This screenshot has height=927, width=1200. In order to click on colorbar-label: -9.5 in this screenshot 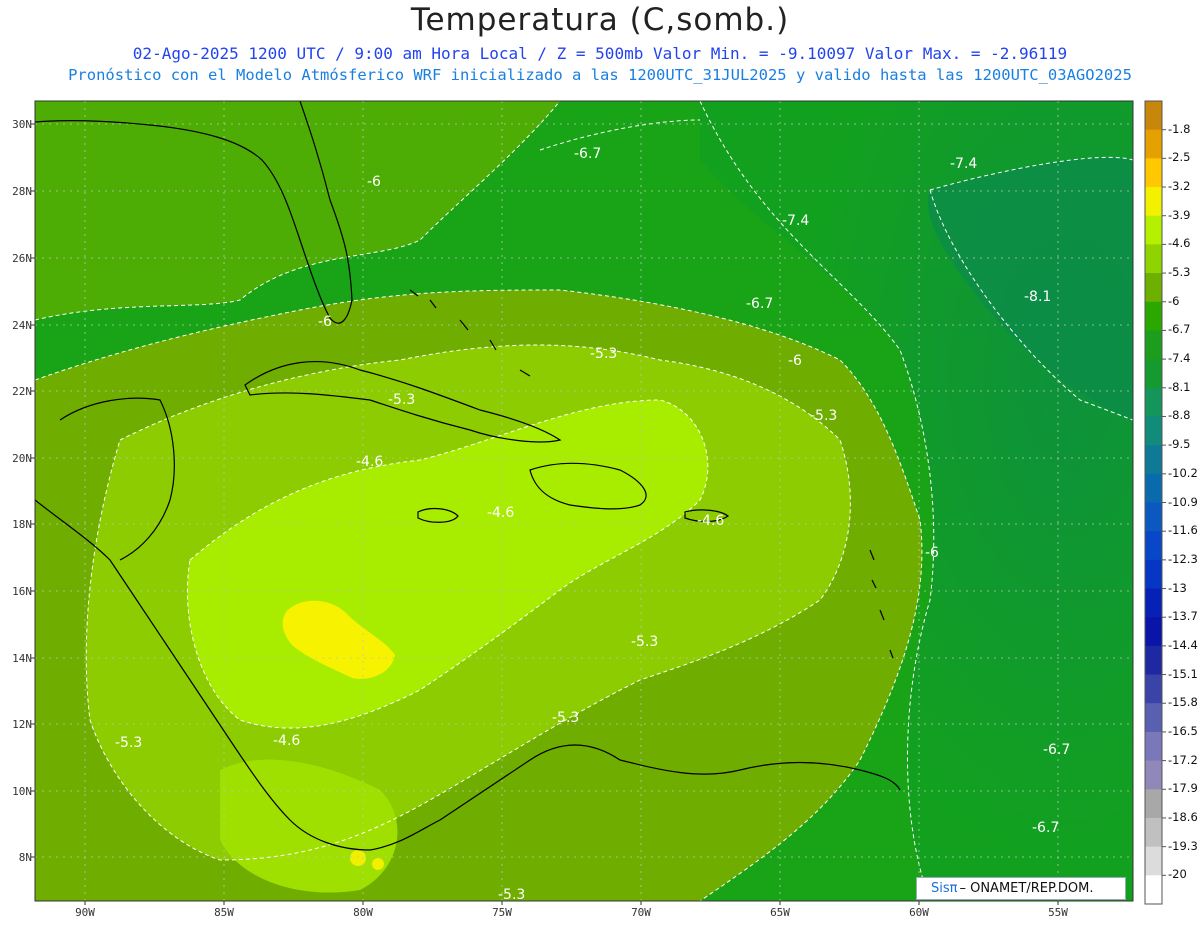, I will do `click(1179, 444)`.